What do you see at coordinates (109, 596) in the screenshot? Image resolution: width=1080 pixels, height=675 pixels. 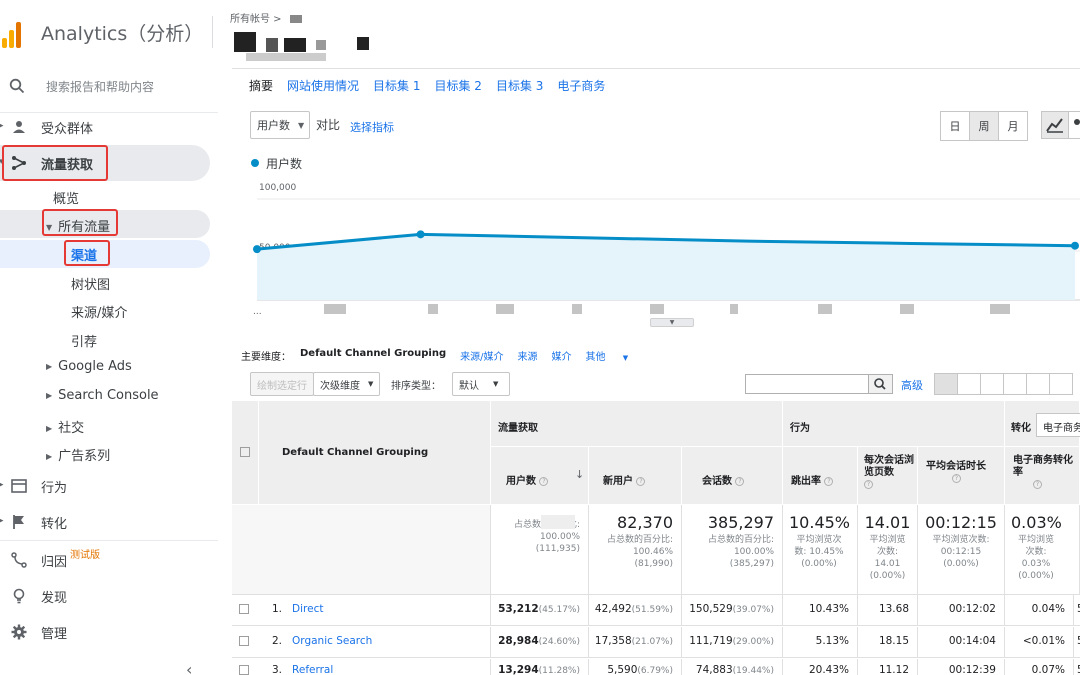 I see `sidebar-item-discover: 发现` at bounding box center [109, 596].